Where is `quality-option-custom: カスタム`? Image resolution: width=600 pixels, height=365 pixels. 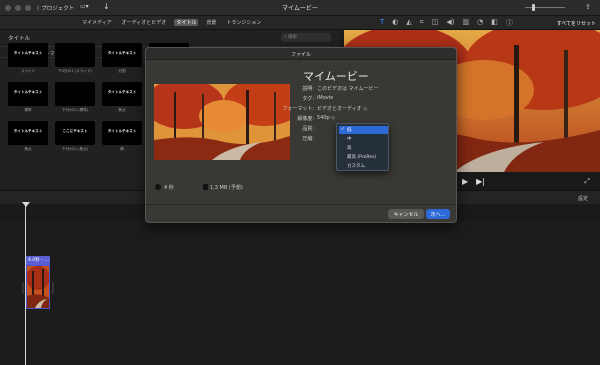 quality-option-custom: カスタム is located at coordinates (363, 166).